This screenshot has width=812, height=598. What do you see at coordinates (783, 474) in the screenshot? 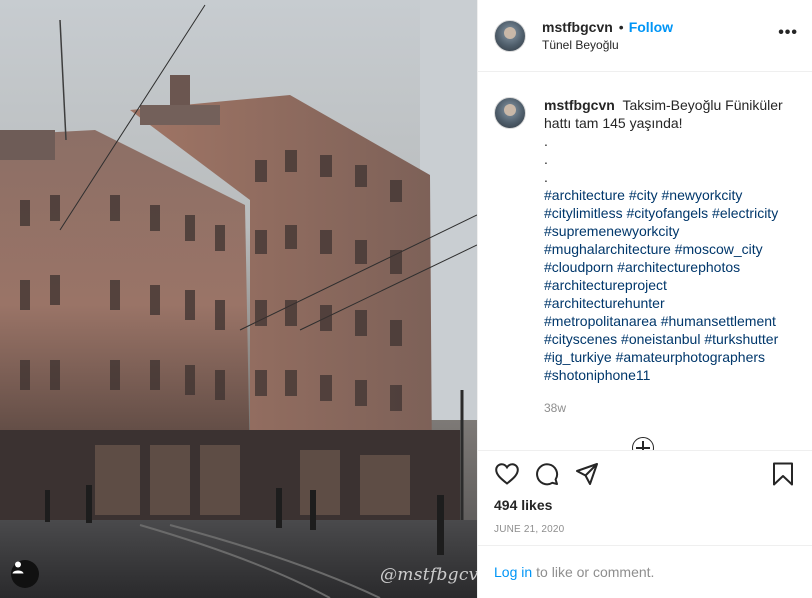
I see `bookmark-icon` at bounding box center [783, 474].